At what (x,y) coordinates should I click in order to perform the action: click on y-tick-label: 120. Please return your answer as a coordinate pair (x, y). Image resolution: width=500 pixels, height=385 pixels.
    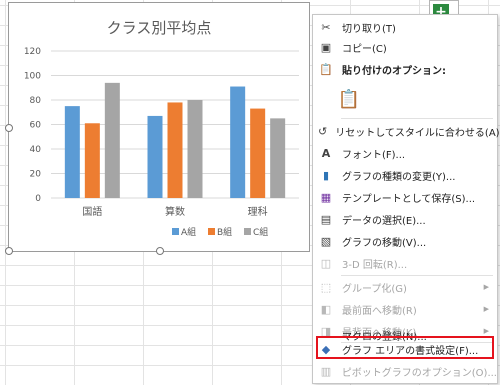
    Looking at the image, I should click on (32, 52).